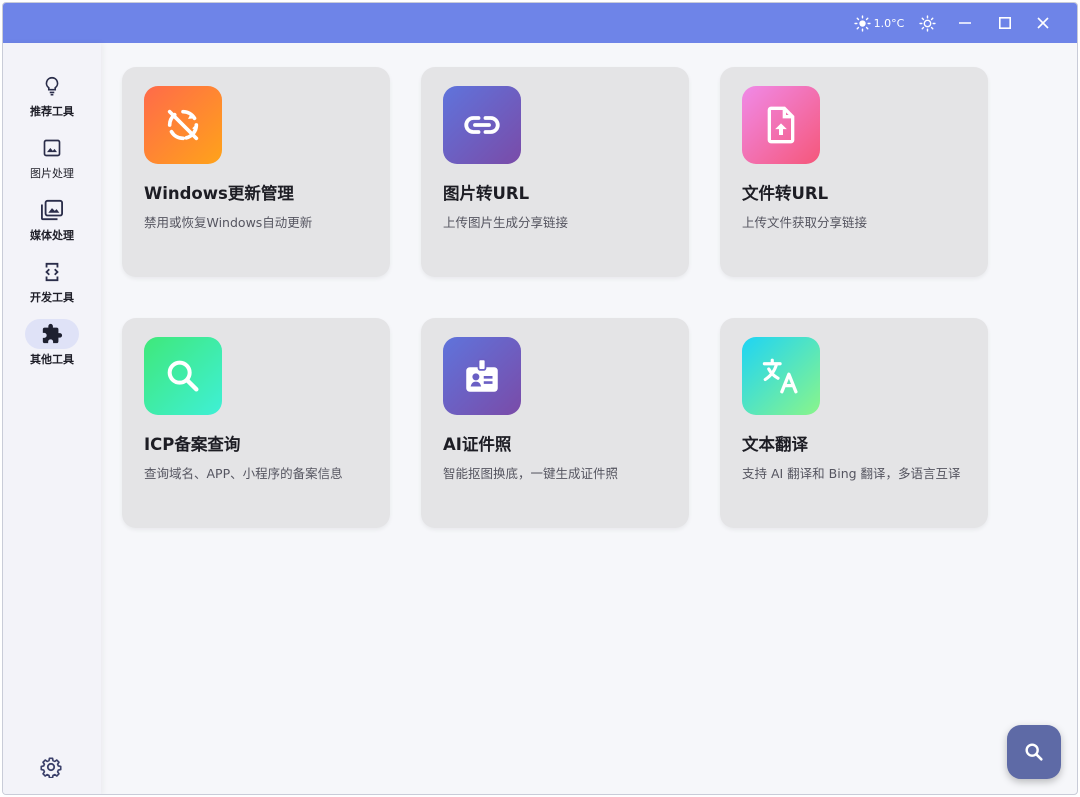  Describe the element at coordinates (854, 172) in the screenshot. I see `tool-card-file-to-url: 文件转URL 上传文件获取分享链接` at that location.